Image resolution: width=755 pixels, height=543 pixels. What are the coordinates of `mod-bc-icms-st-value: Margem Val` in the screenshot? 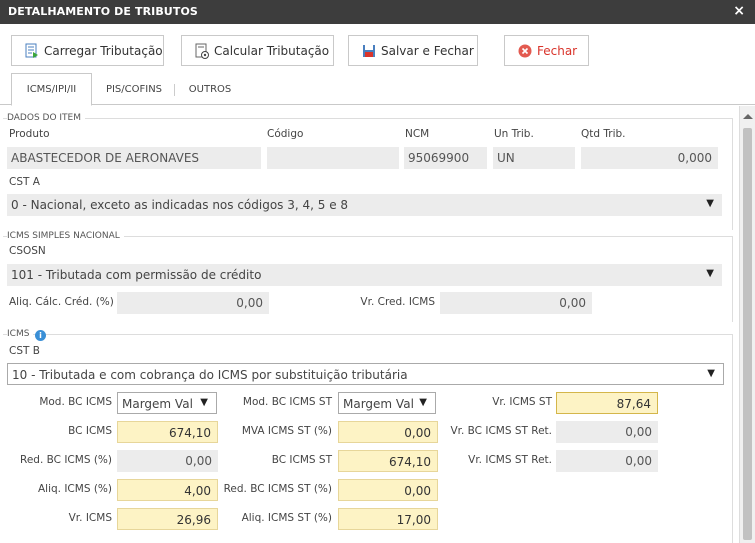 It's located at (378, 404).